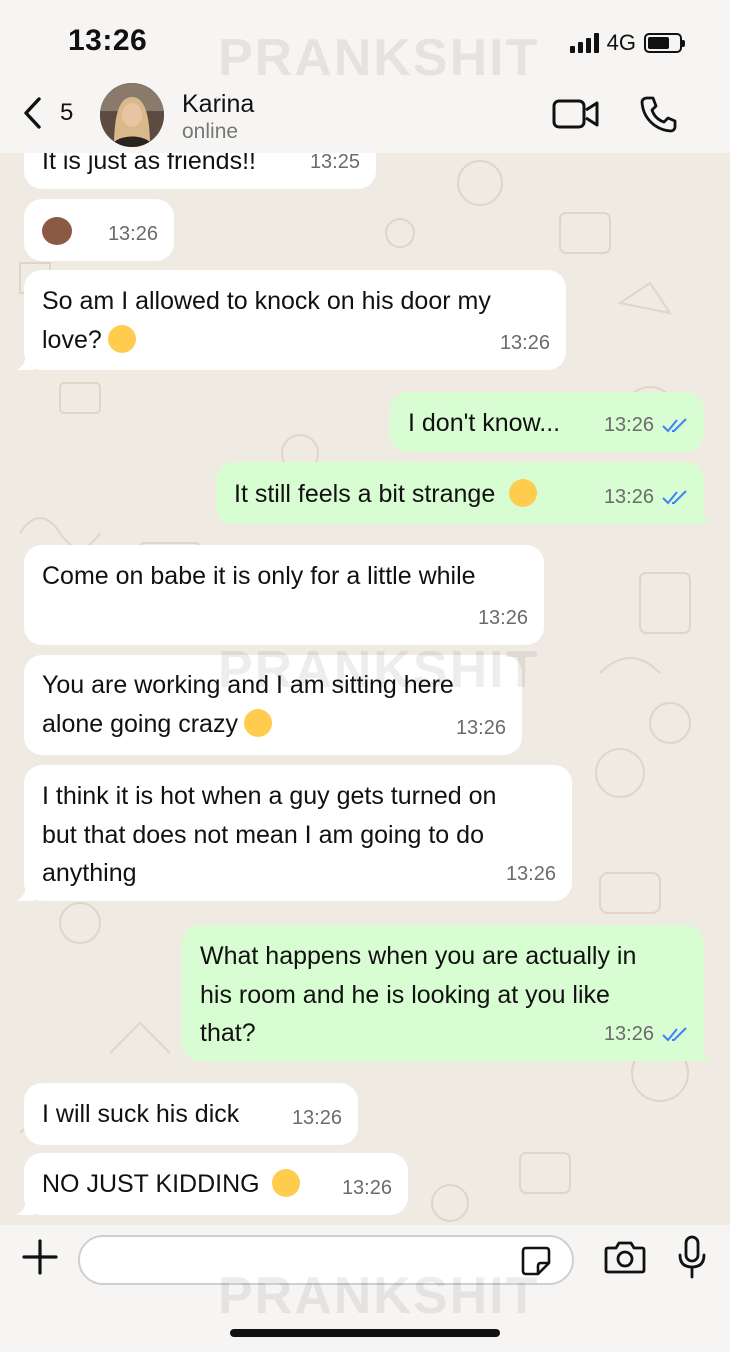 Image resolution: width=730 pixels, height=1352 pixels. I want to click on voice-call-button, so click(658, 116).